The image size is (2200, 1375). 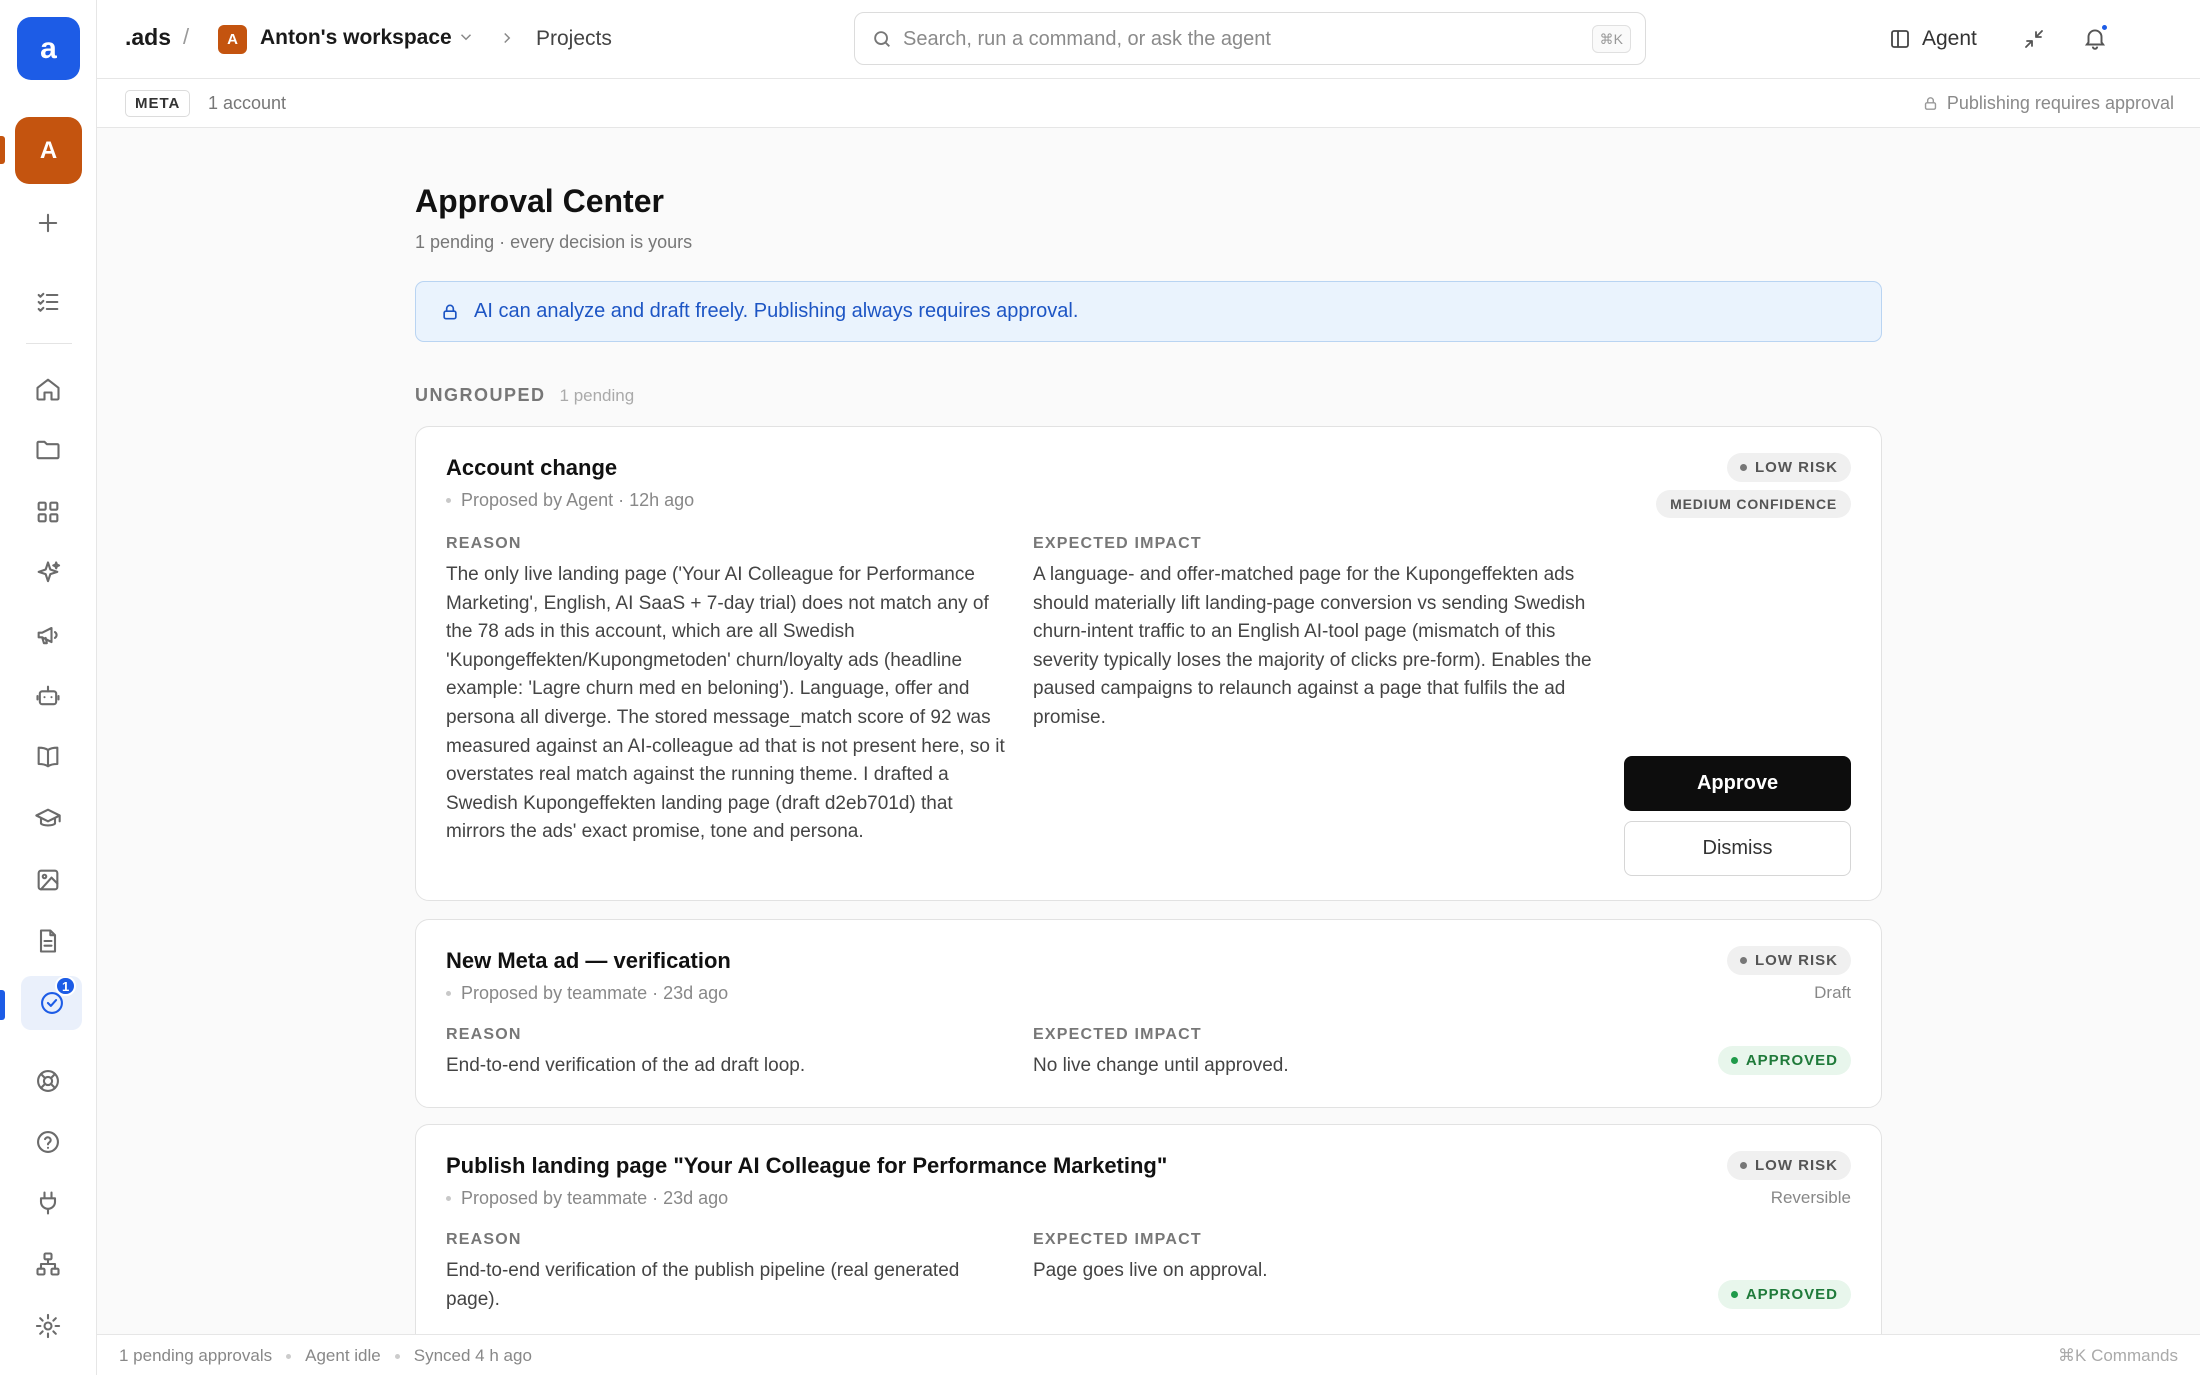 I want to click on publishing-requirement: Publishing requires approval, so click(x=2048, y=103).